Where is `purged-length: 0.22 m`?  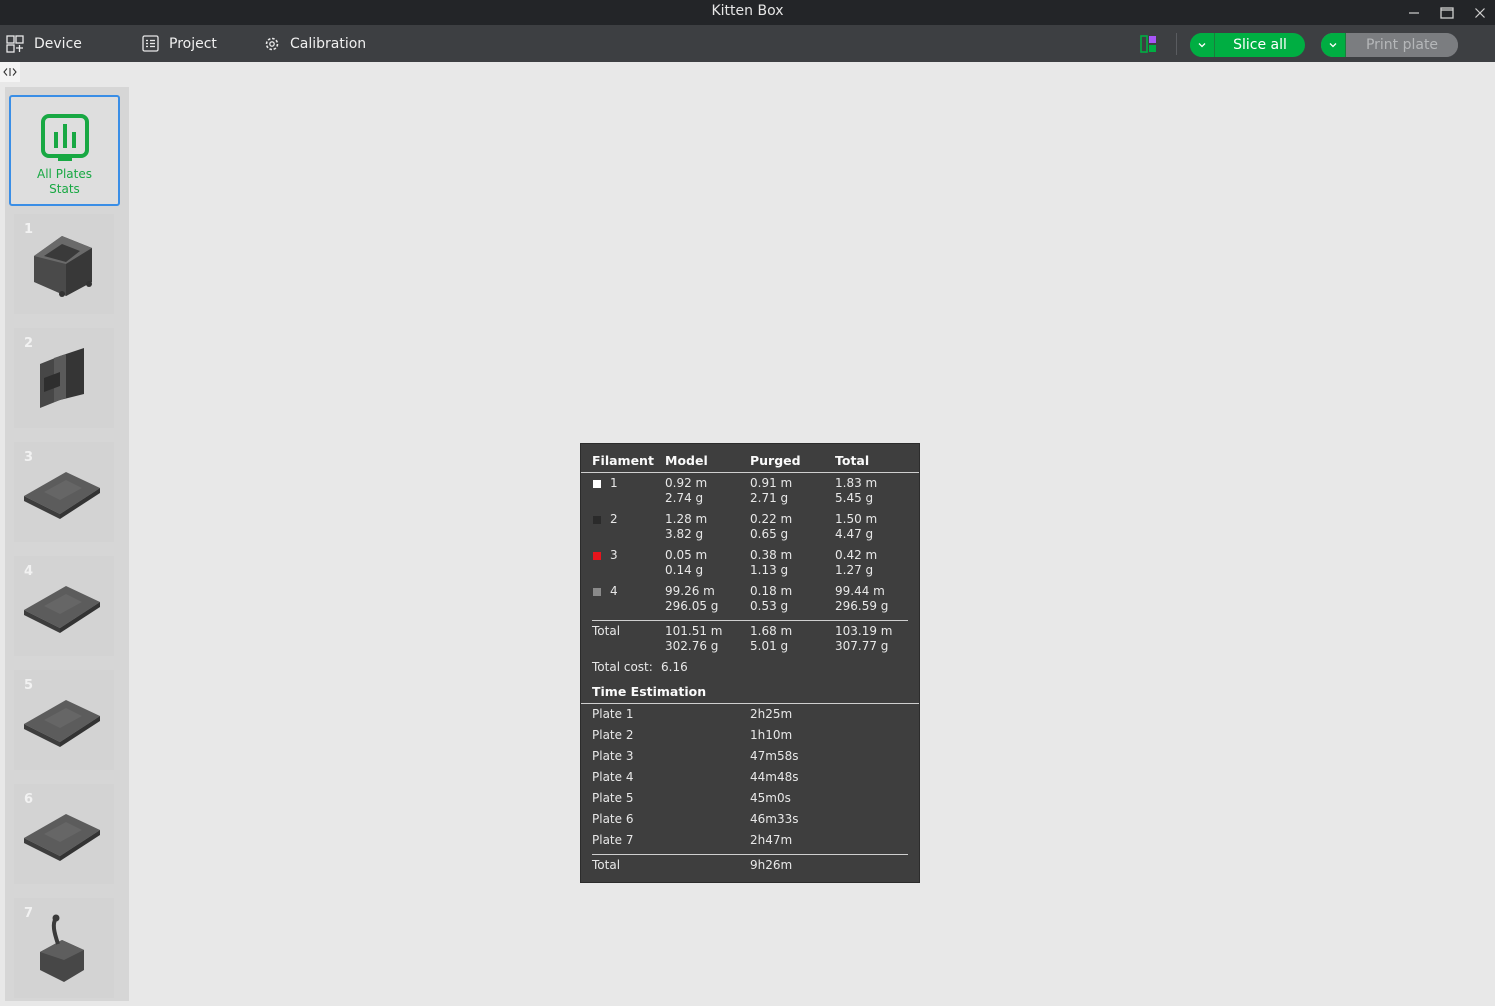
purged-length: 0.22 m is located at coordinates (771, 519).